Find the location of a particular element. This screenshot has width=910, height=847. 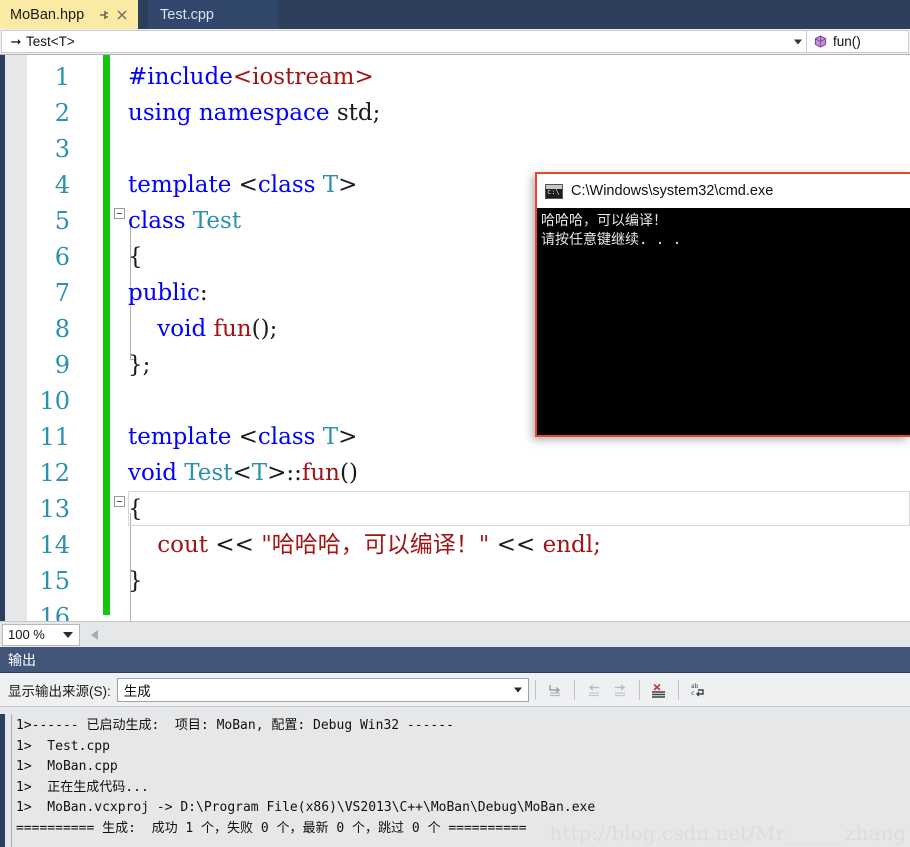

line-number: 13 is located at coordinates (54, 509).